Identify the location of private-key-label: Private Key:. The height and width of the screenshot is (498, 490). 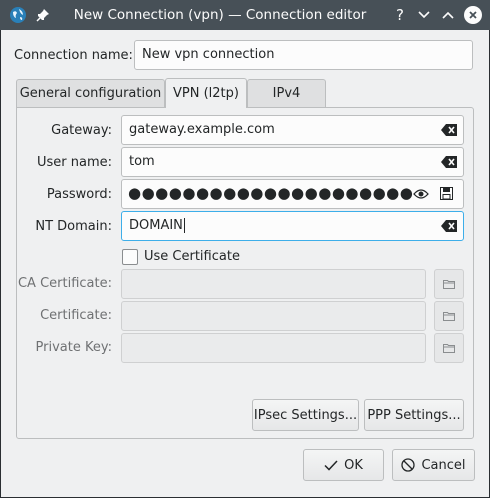
(73, 347).